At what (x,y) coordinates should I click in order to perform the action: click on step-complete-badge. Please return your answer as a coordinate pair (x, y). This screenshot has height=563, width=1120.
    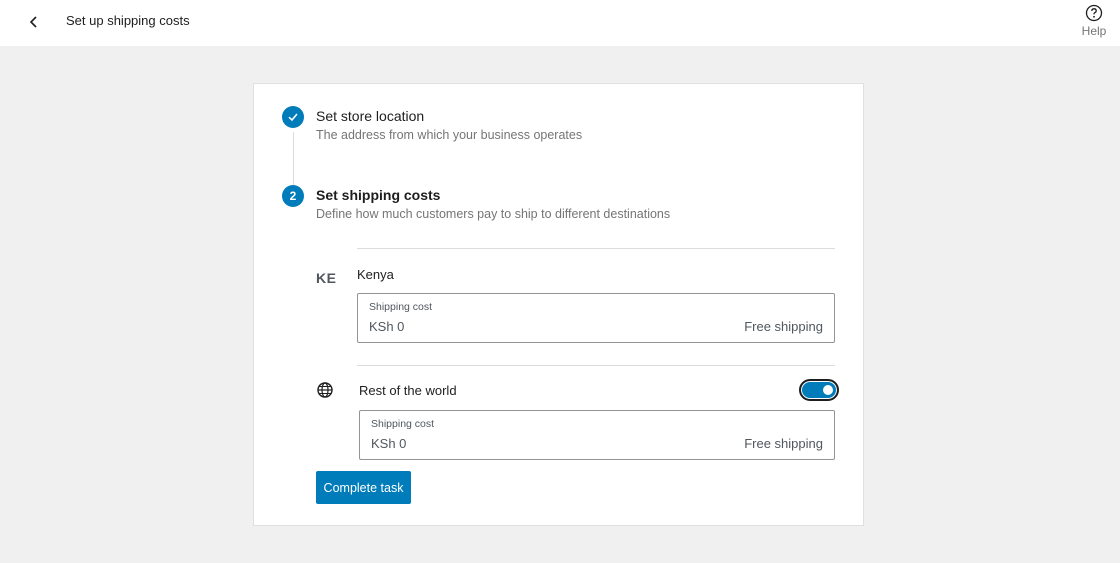
    Looking at the image, I should click on (293, 117).